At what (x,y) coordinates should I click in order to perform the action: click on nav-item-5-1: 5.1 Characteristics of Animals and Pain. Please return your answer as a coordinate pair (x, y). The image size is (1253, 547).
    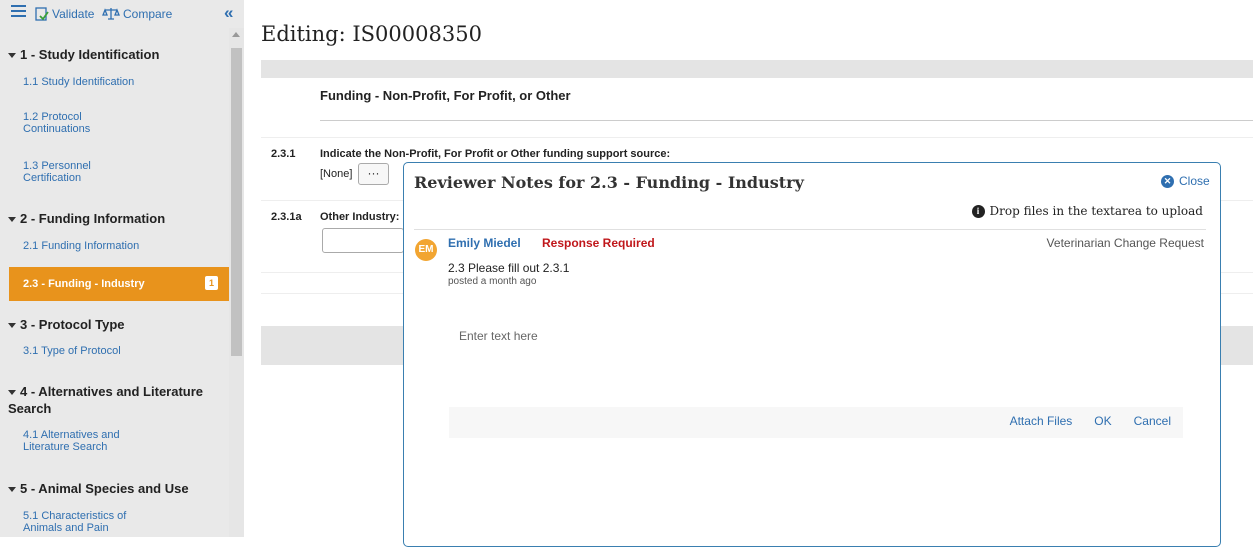
    Looking at the image, I should click on (78, 522).